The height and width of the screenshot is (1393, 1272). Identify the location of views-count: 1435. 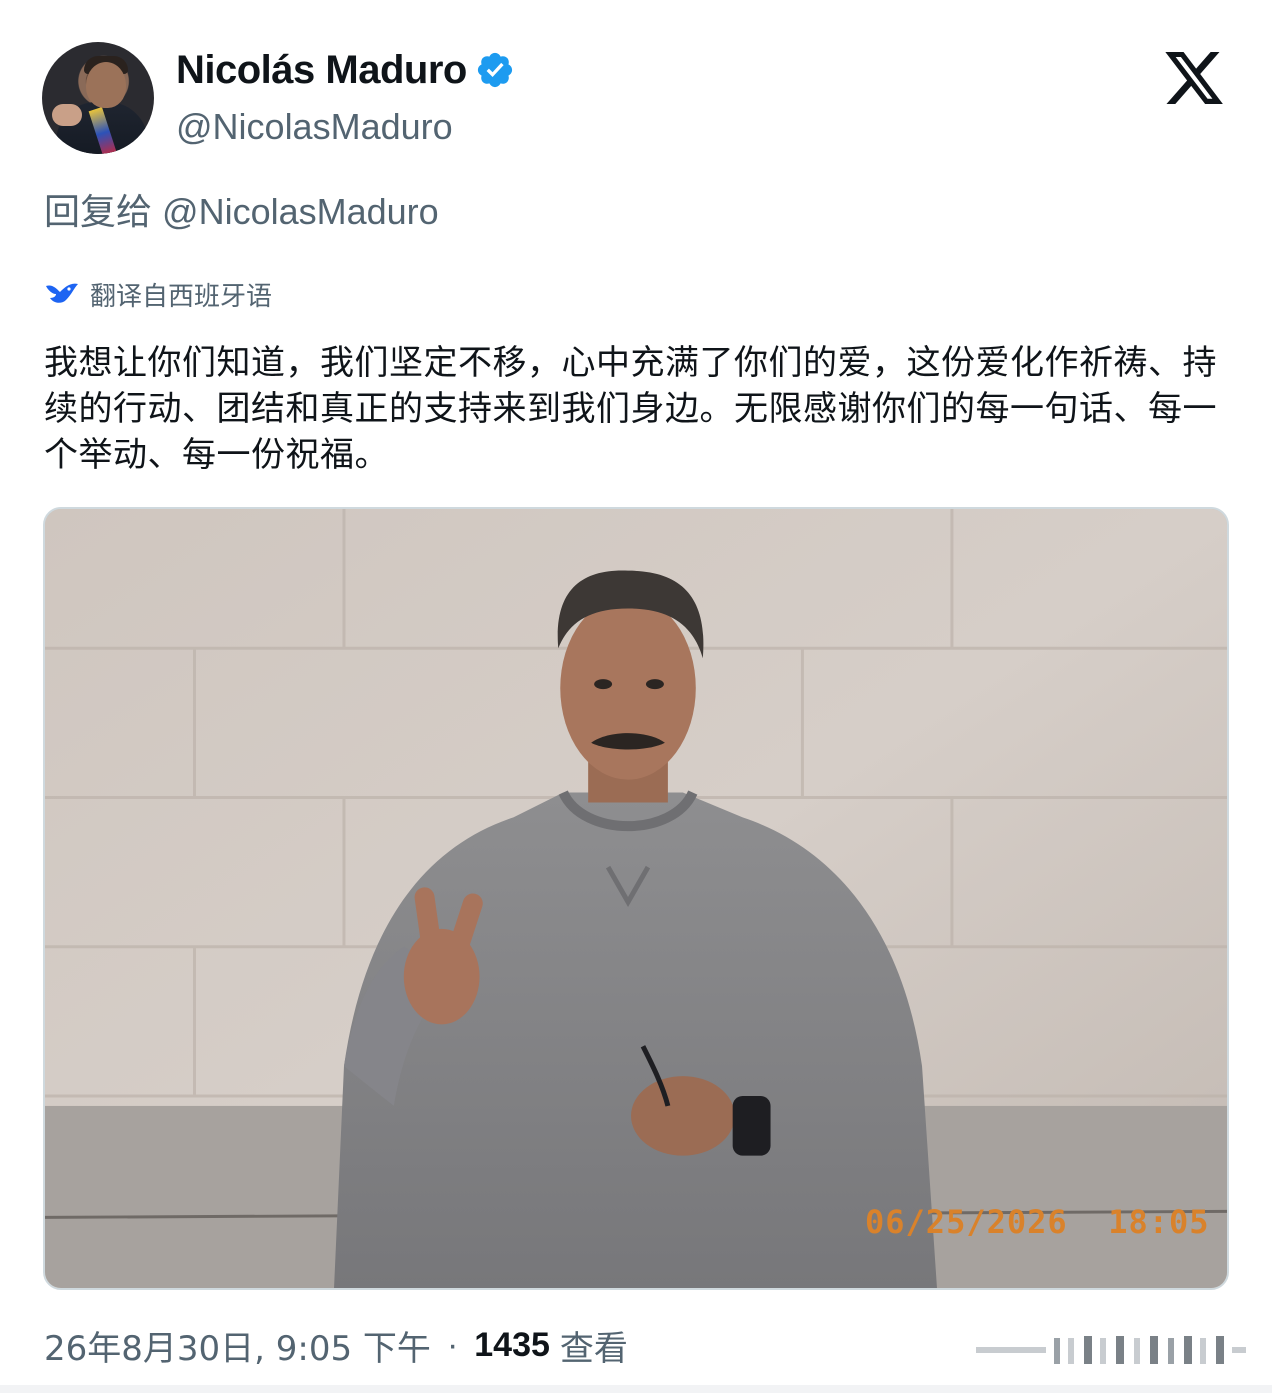
(512, 1344).